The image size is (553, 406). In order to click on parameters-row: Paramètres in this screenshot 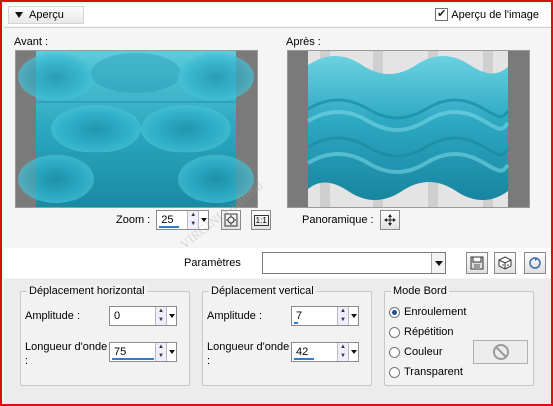, I will do `click(277, 263)`.